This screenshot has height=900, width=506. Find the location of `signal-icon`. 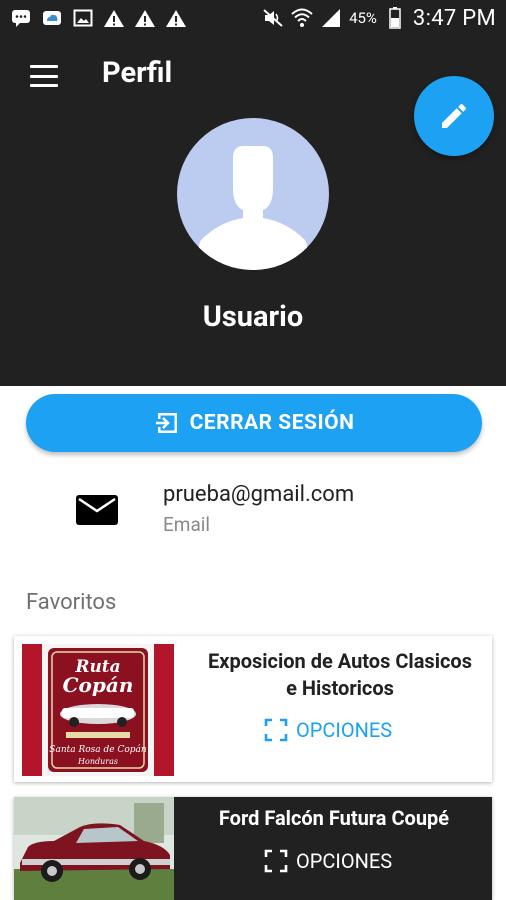

signal-icon is located at coordinates (331, 18).